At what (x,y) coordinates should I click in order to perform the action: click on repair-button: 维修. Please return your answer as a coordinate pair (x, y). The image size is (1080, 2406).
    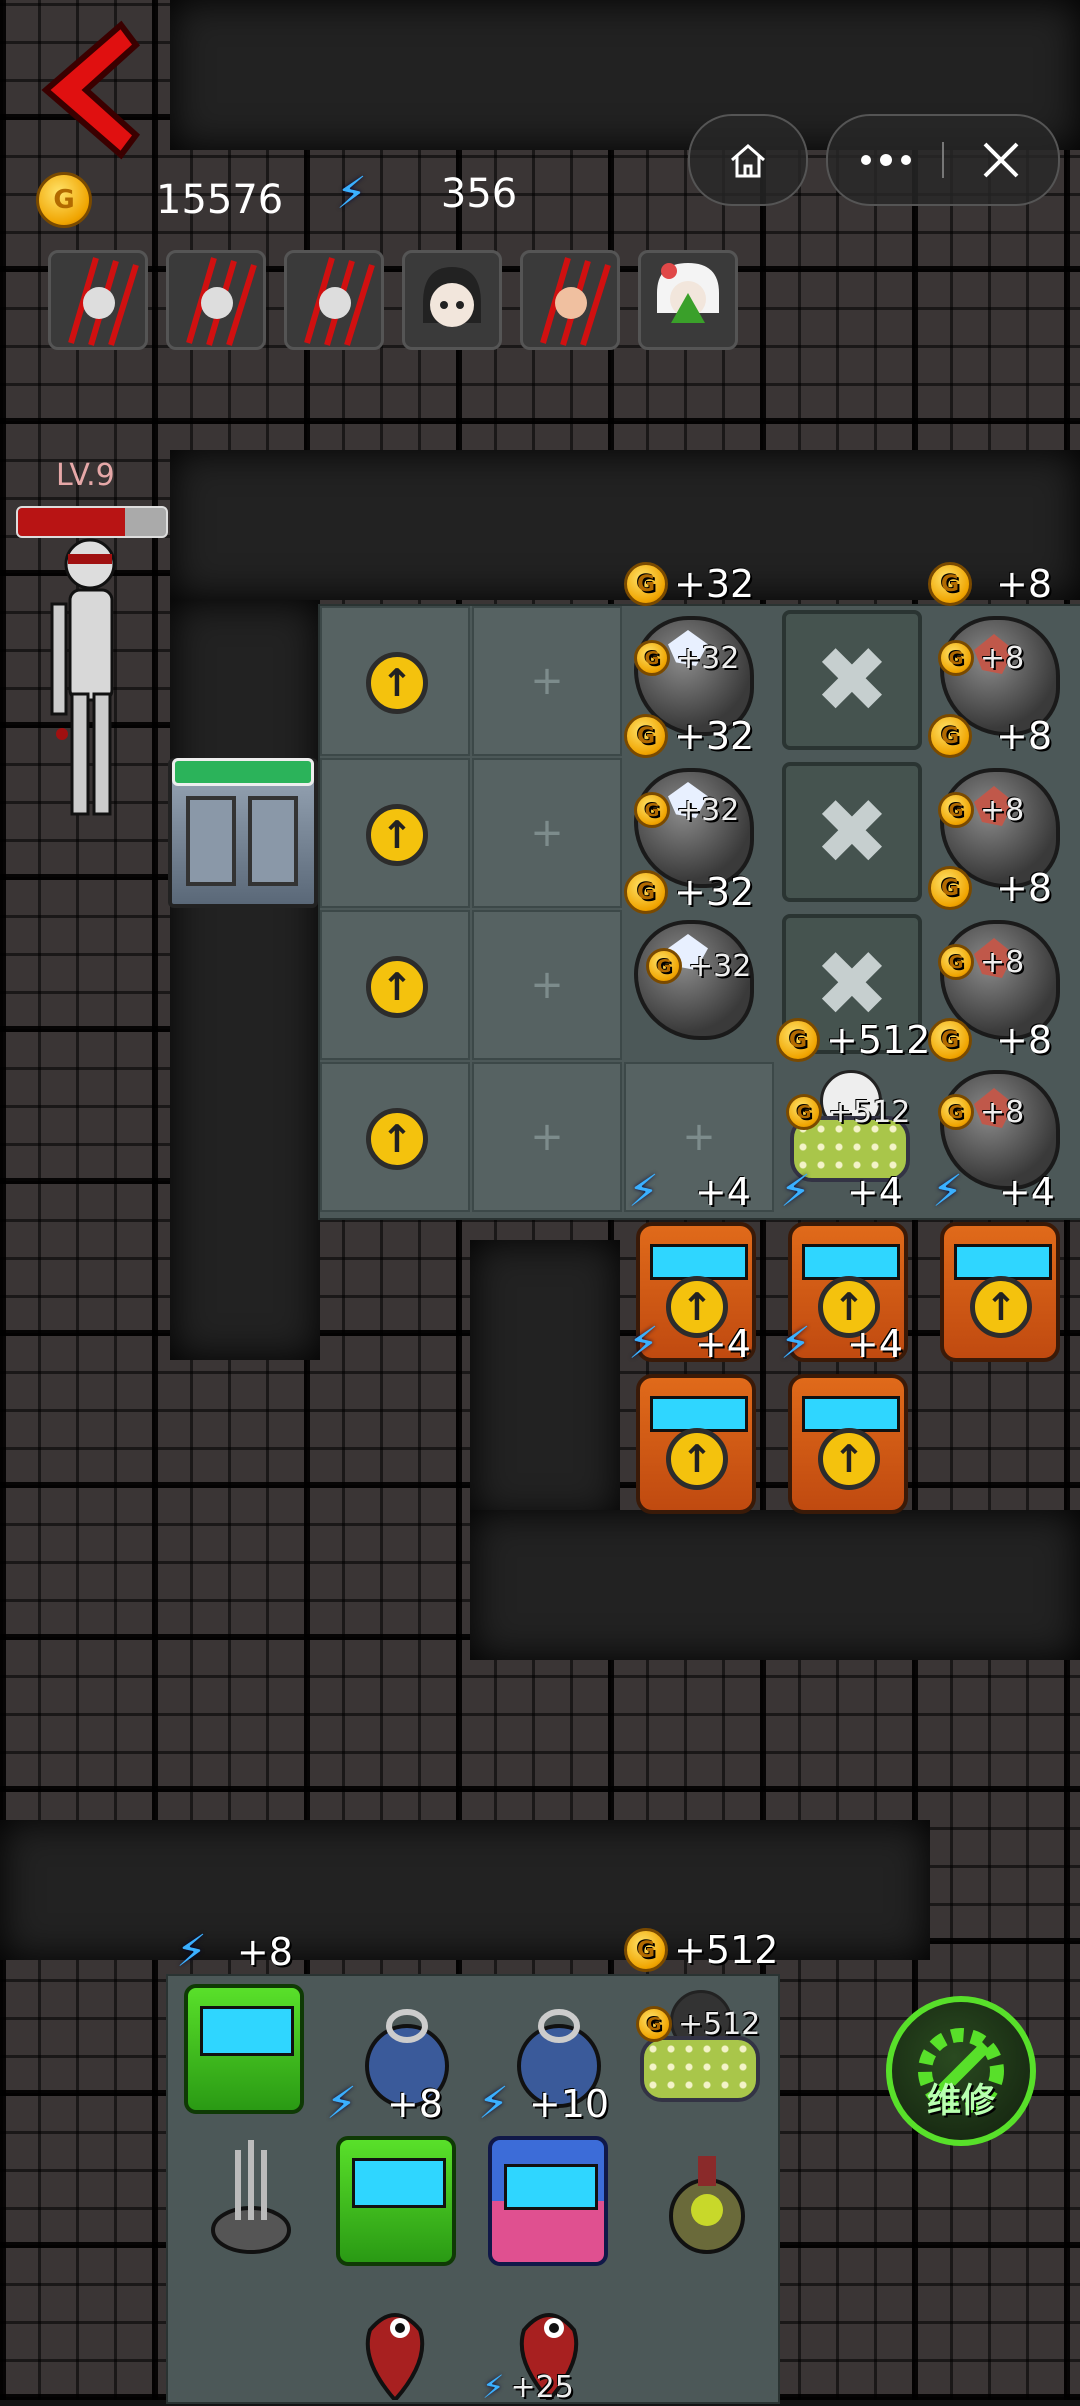
    Looking at the image, I should click on (961, 2071).